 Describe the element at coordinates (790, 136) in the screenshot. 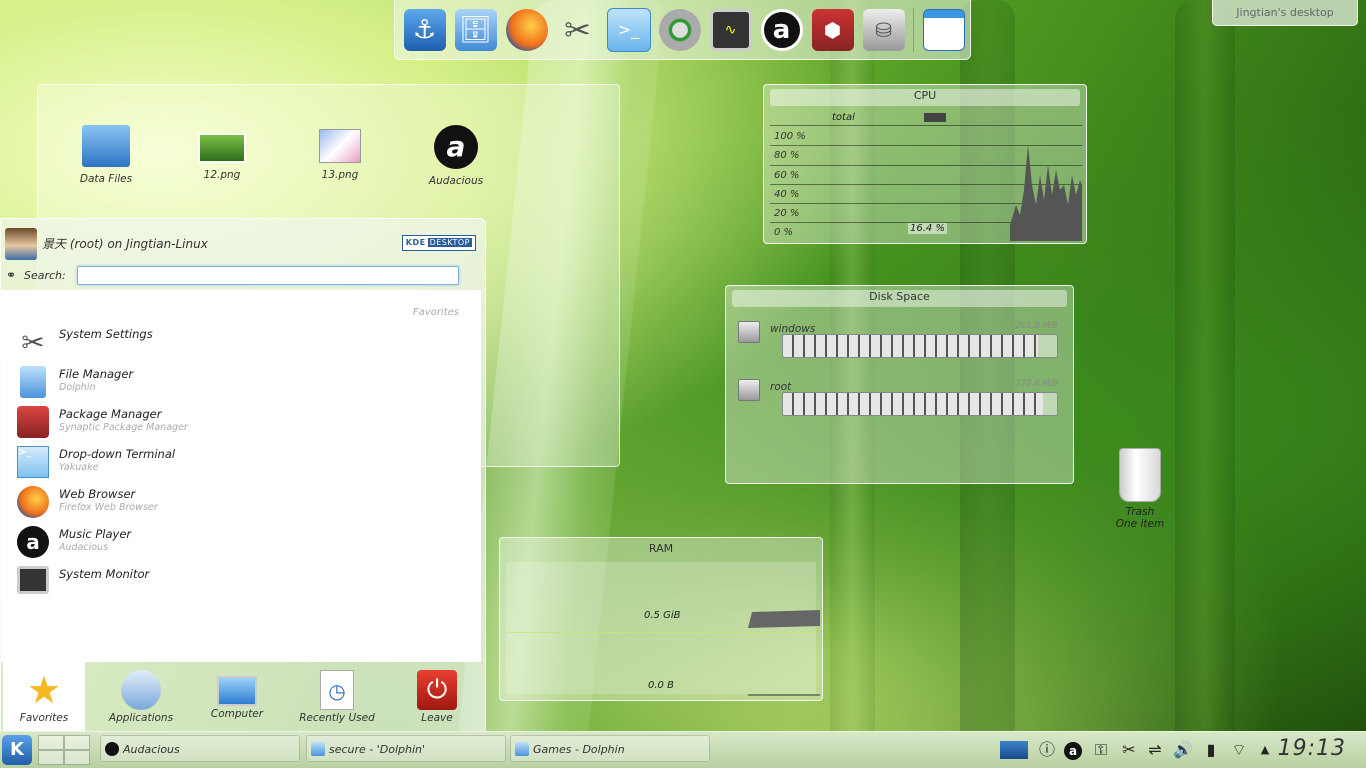

I see `y-label: 100 %` at that location.